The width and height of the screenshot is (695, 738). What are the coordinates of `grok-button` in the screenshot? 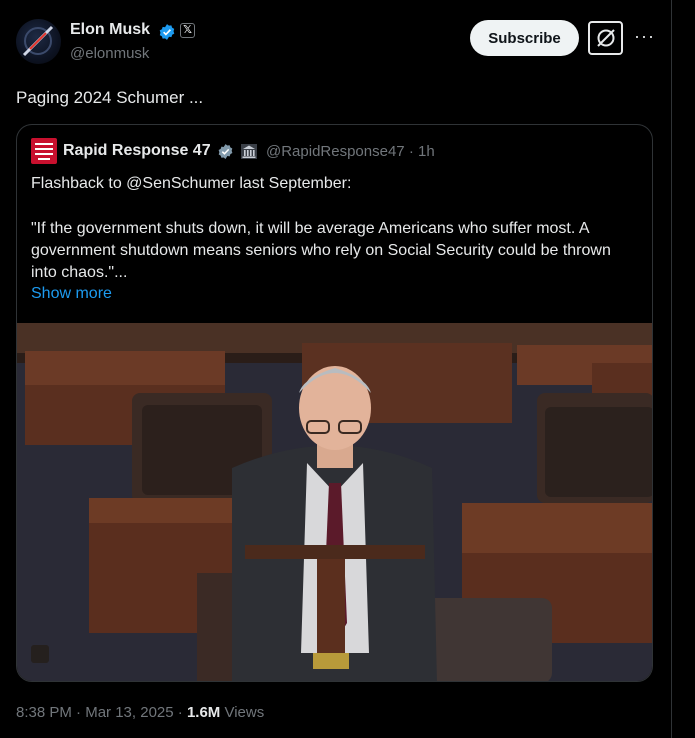 It's located at (605, 38).